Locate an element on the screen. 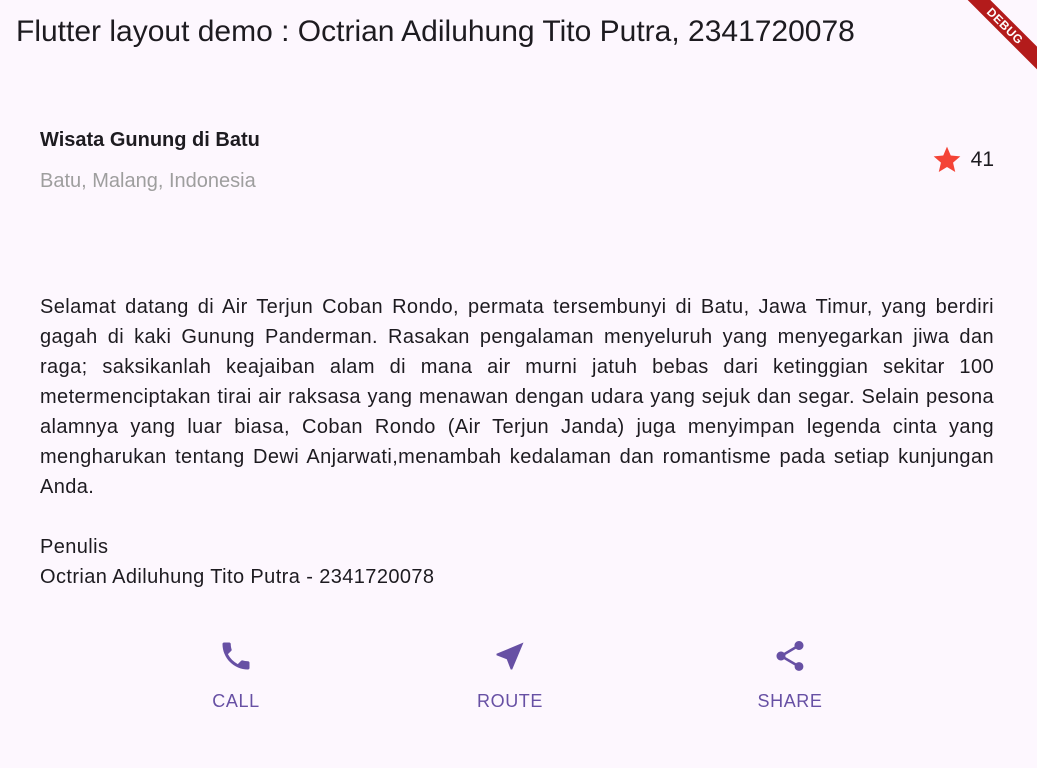 The image size is (1037, 768). route-button: ROUTE is located at coordinates (510, 678).